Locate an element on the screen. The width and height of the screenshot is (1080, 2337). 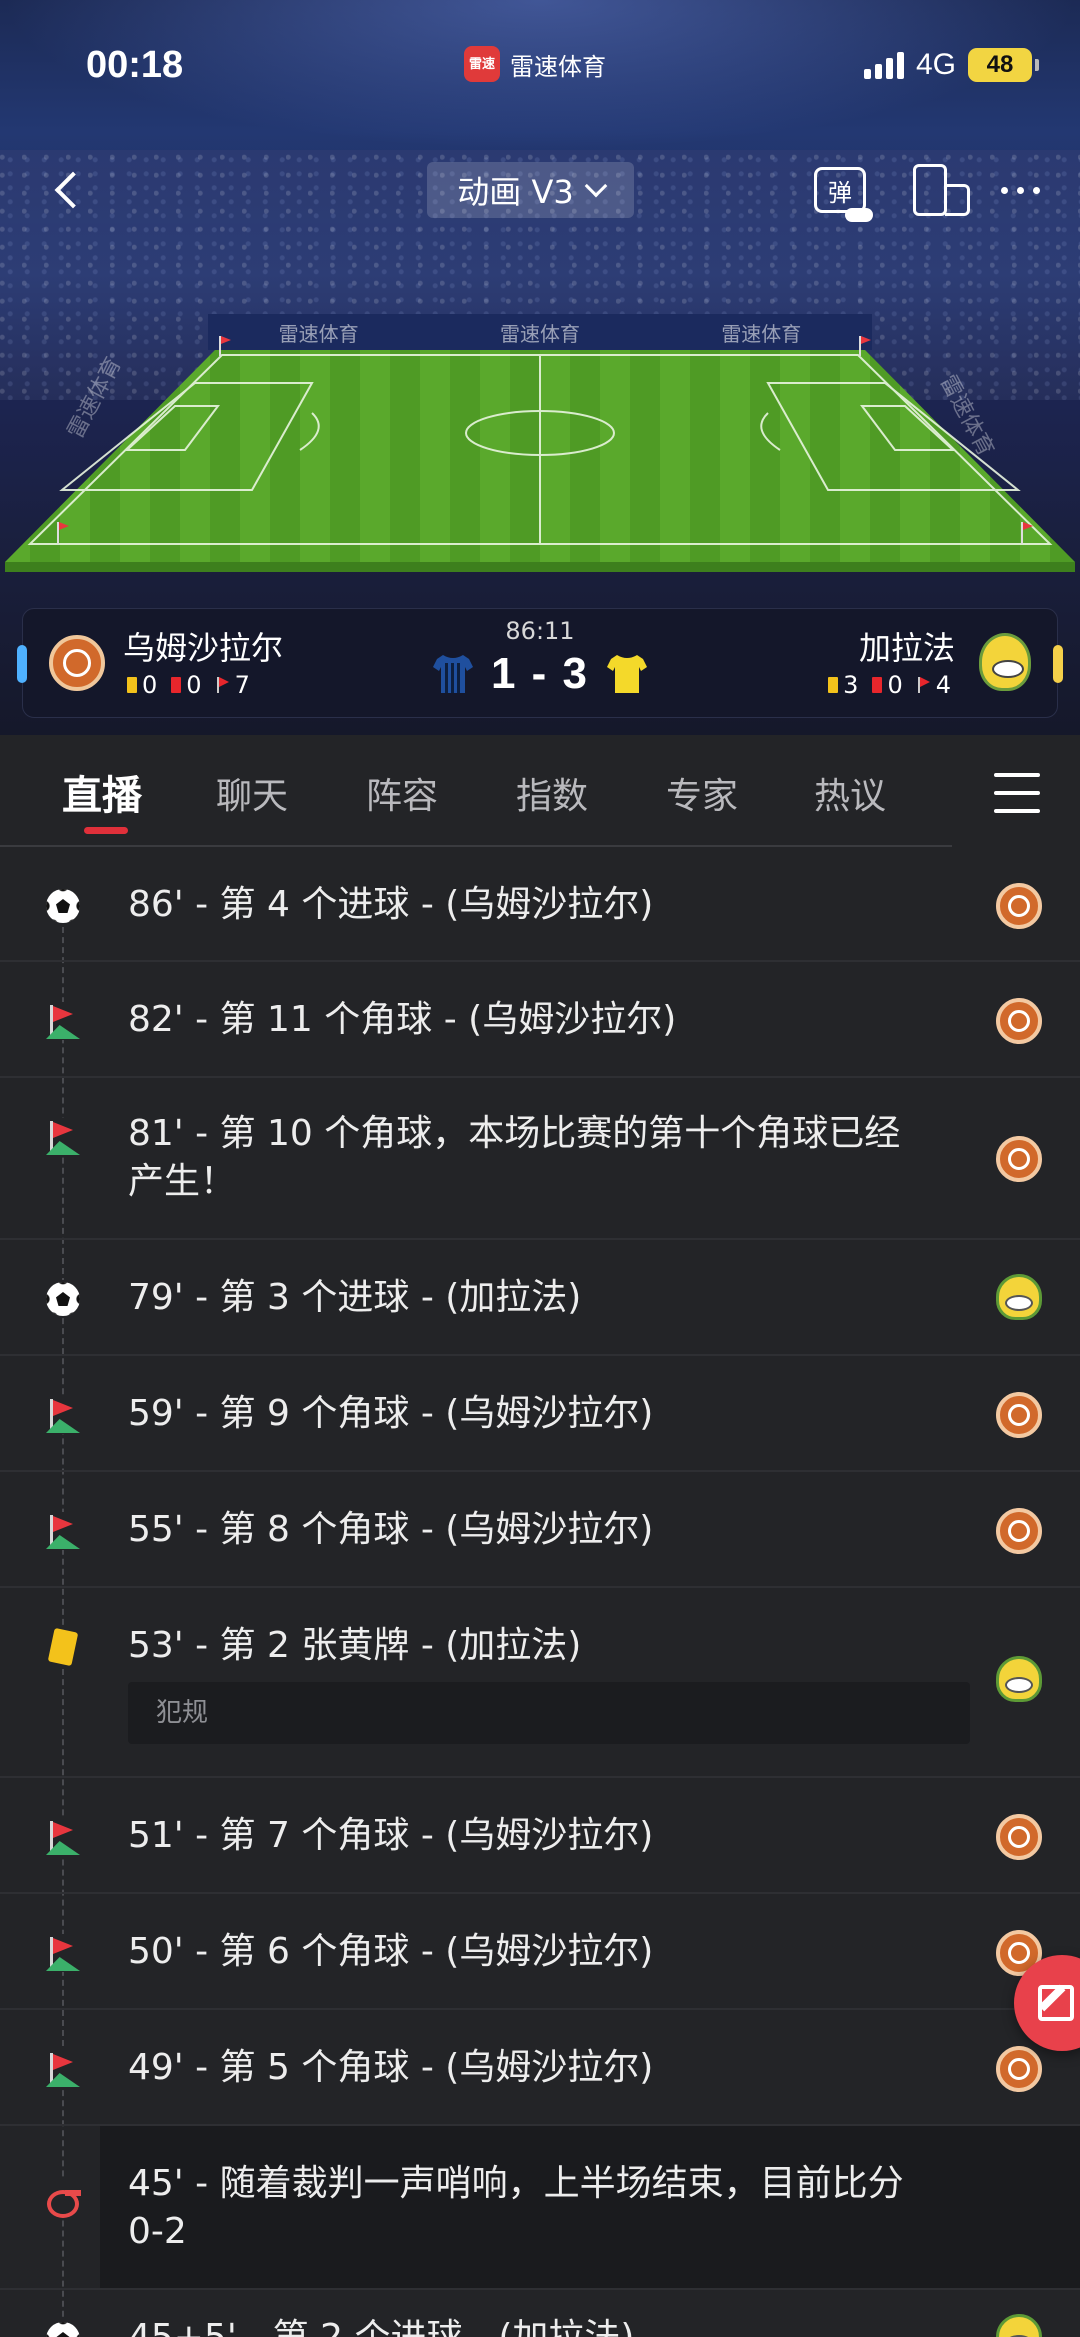
status-app-name: 雷速体育 is located at coordinates (558, 66).